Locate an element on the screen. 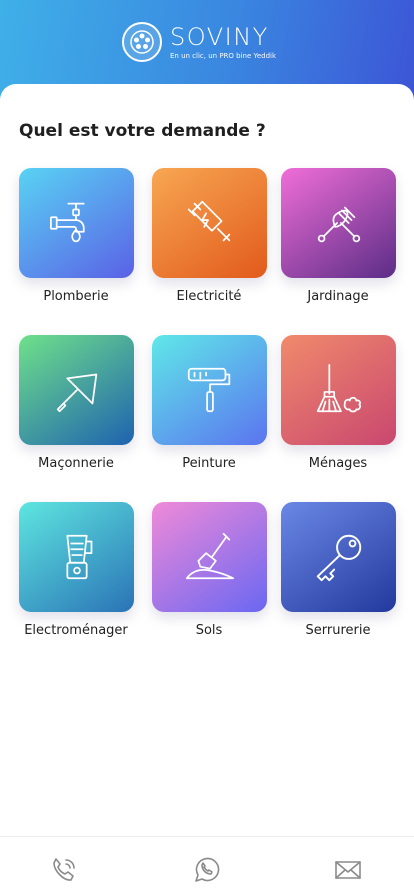 Image resolution: width=414 pixels, height=896 pixels. service-label-maconnerie: Maçonnerie is located at coordinates (76, 463).